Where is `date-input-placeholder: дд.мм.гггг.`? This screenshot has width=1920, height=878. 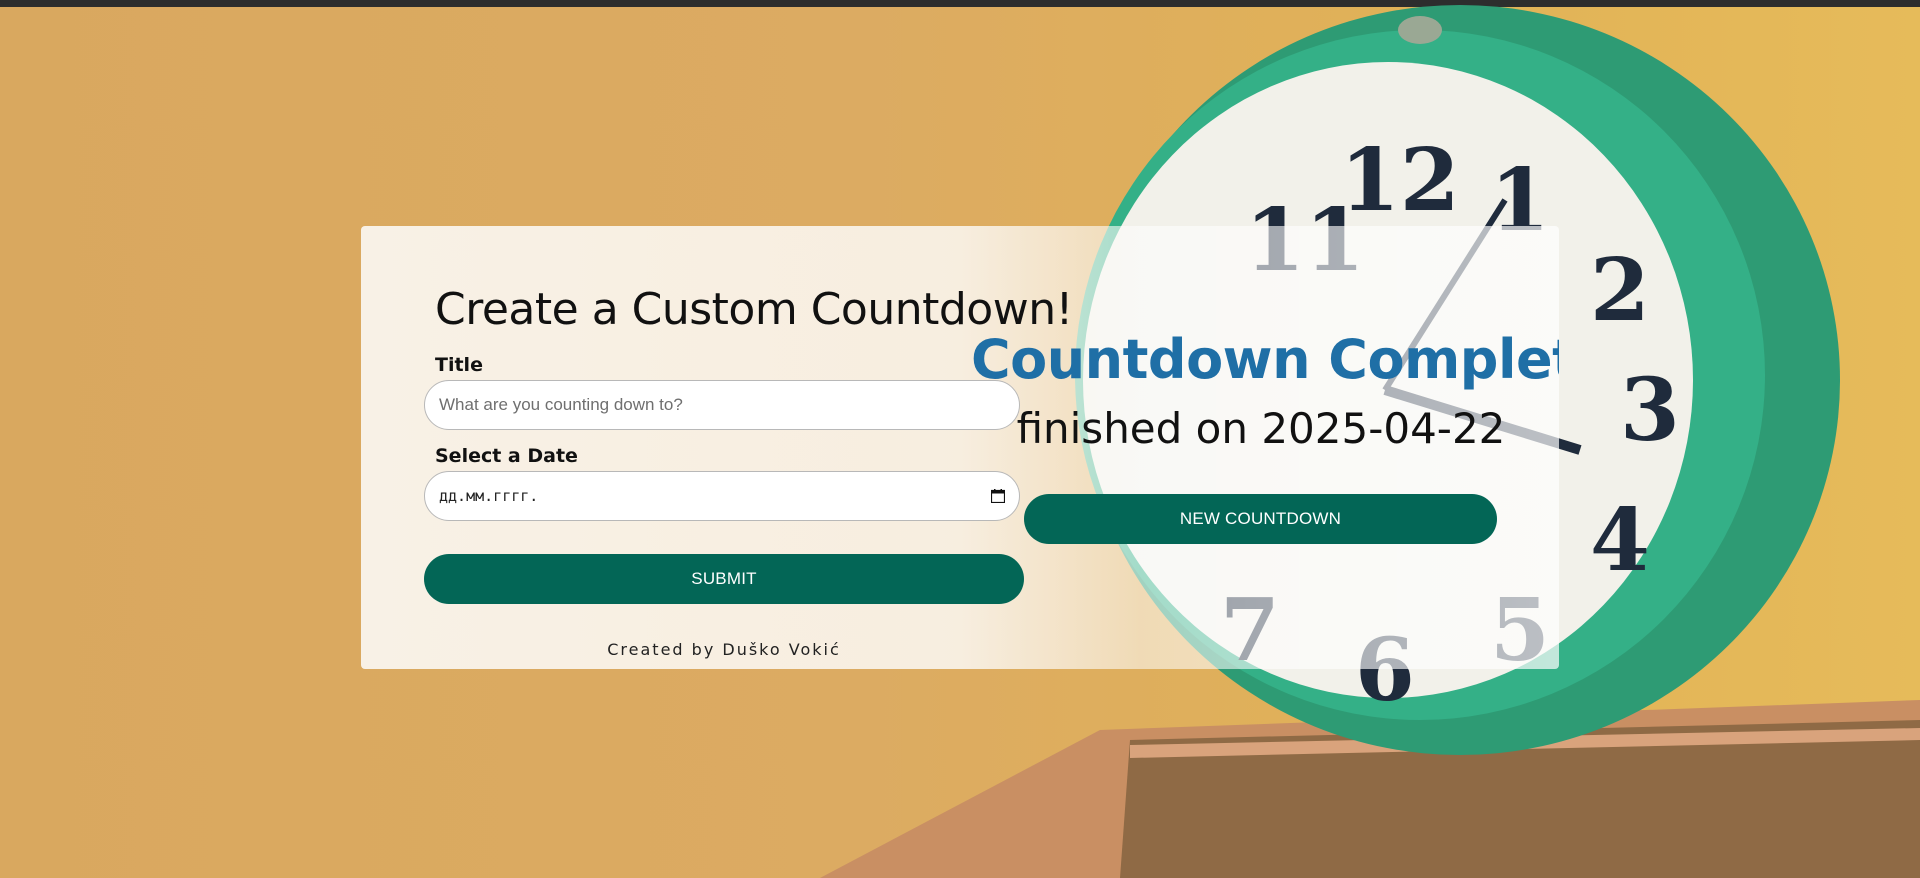 date-input-placeholder: дд.мм.гггг. is located at coordinates (489, 496).